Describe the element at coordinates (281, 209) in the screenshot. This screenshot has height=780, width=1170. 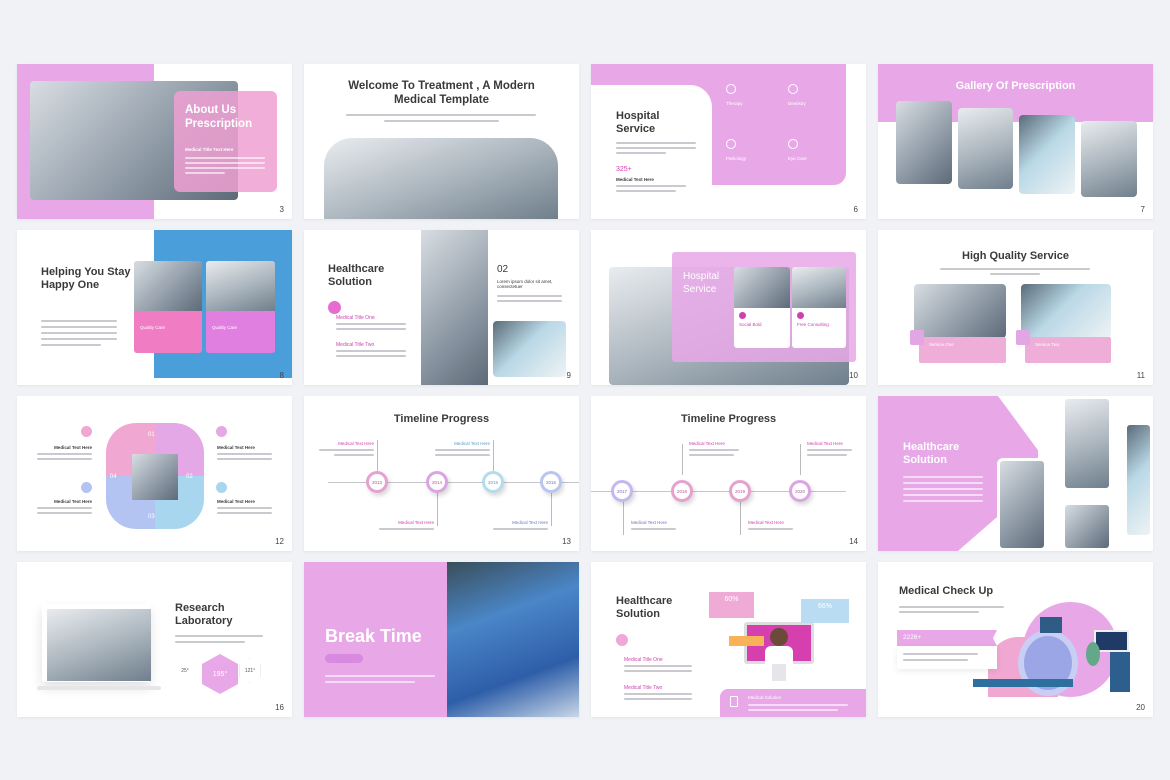
I see `page-number: 3` at that location.